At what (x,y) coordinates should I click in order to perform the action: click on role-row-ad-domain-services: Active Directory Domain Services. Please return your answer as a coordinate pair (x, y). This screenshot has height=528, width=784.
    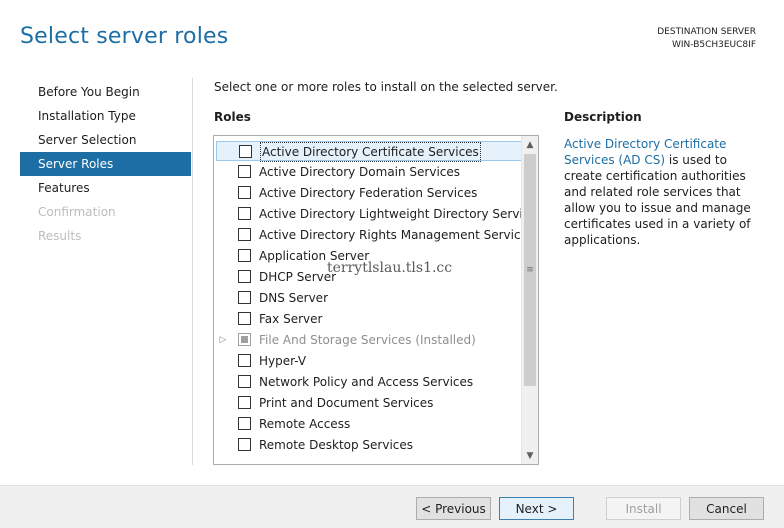
    Looking at the image, I should click on (369, 172).